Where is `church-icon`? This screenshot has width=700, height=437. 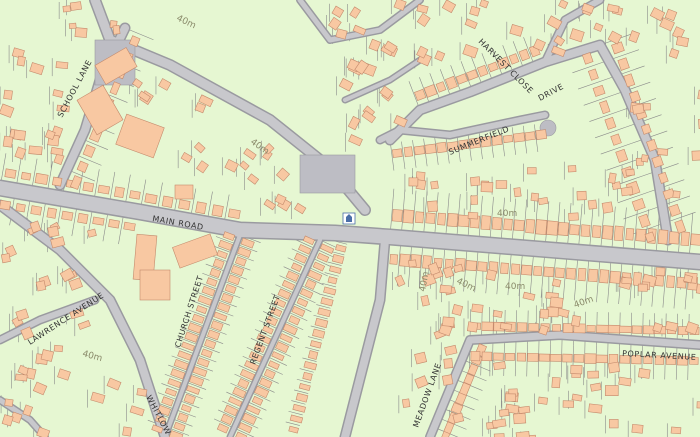 church-icon is located at coordinates (349, 218).